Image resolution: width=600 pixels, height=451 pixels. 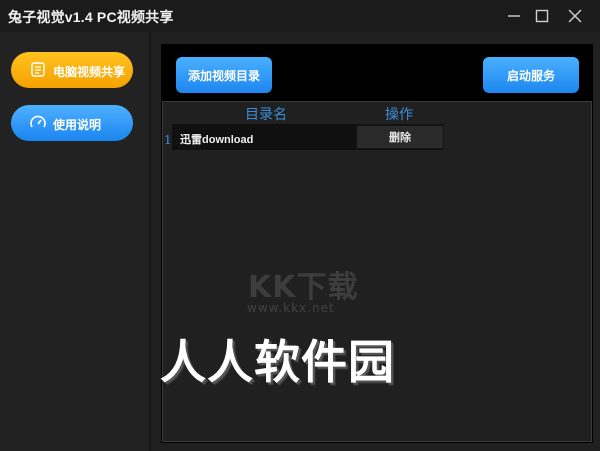 I want to click on add-video-directory-button: 添加视频目录, so click(x=224, y=75).